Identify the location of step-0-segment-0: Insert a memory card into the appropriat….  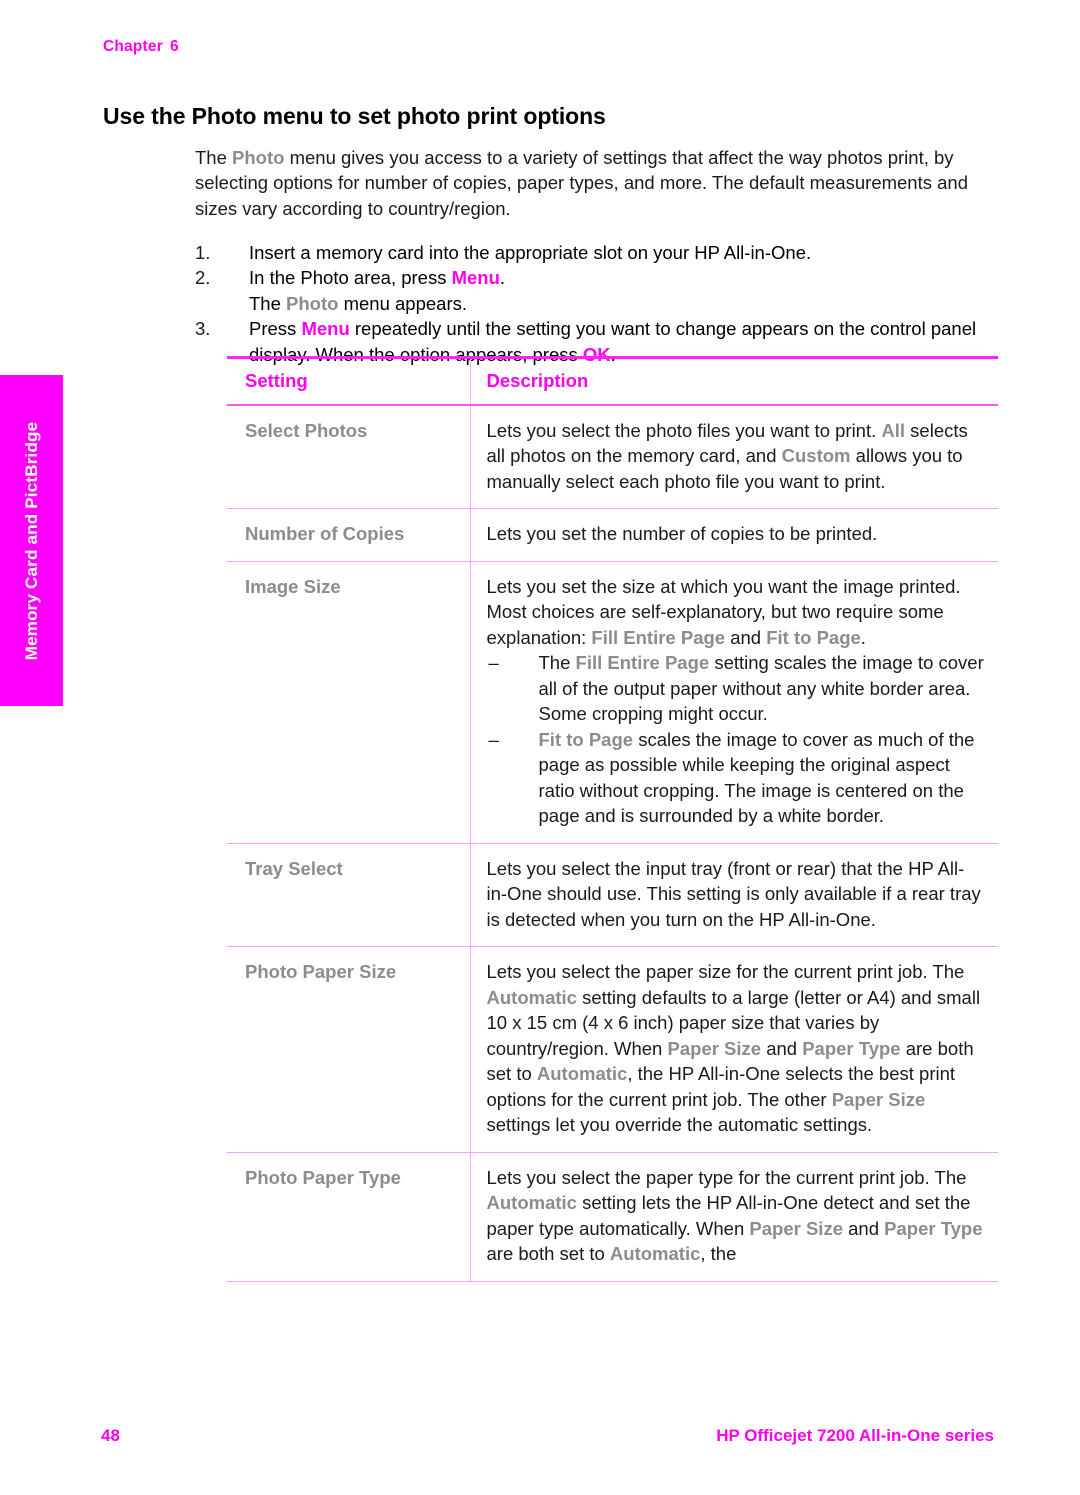
(530, 252).